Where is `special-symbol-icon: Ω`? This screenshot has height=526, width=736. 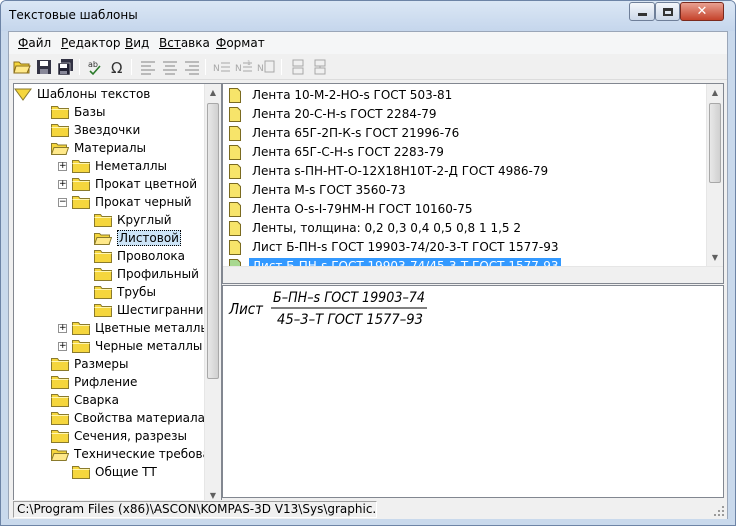 special-symbol-icon: Ω is located at coordinates (116, 68).